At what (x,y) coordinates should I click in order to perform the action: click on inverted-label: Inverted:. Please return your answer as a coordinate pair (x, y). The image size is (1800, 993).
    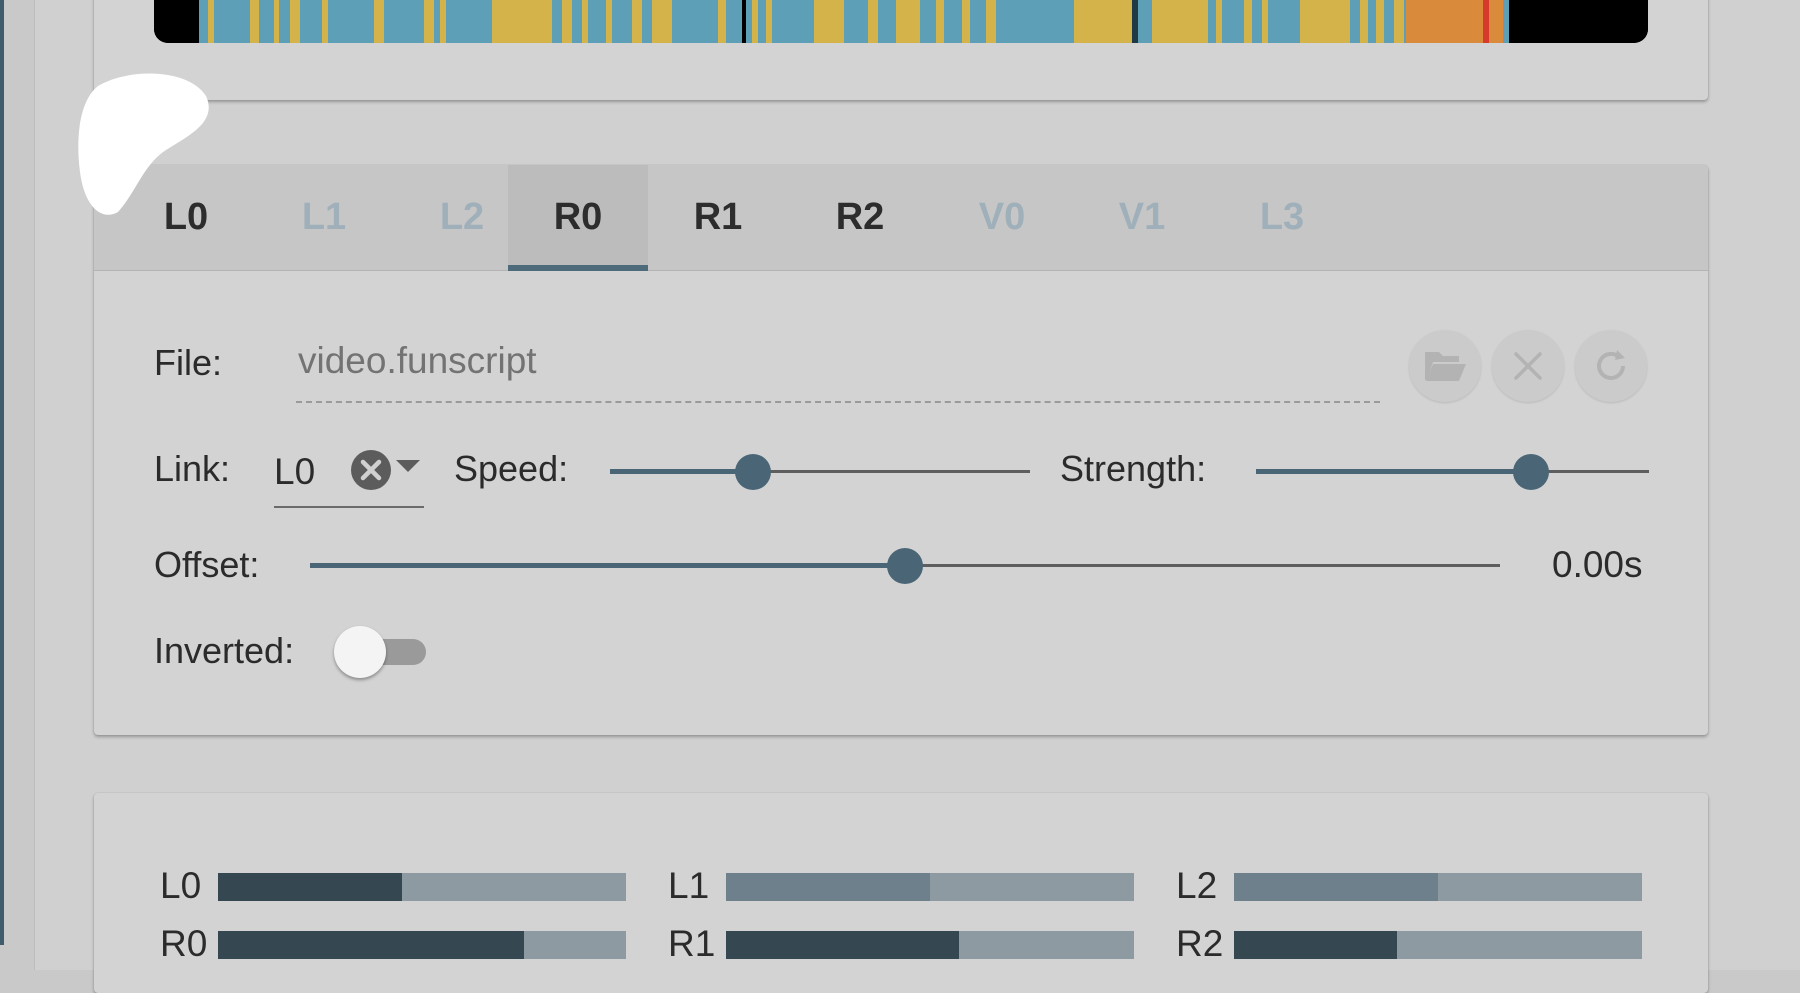
    Looking at the image, I should click on (224, 650).